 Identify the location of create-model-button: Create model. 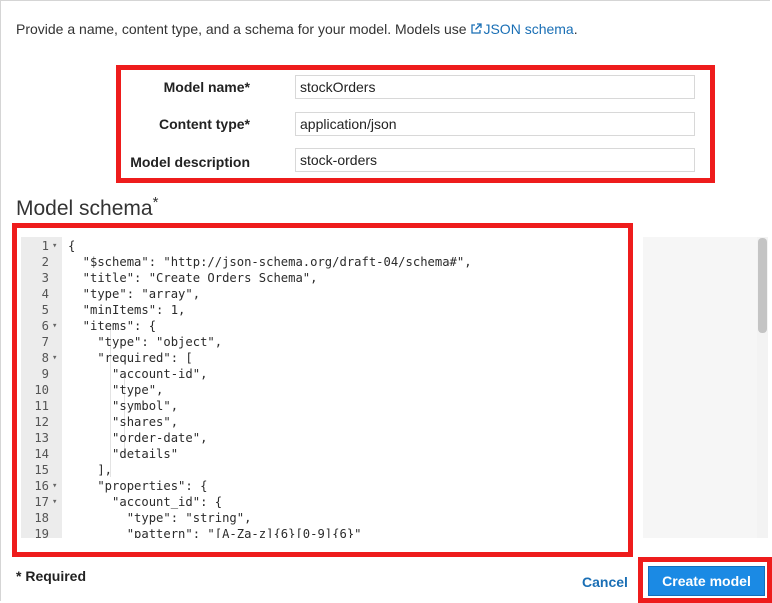
(706, 581).